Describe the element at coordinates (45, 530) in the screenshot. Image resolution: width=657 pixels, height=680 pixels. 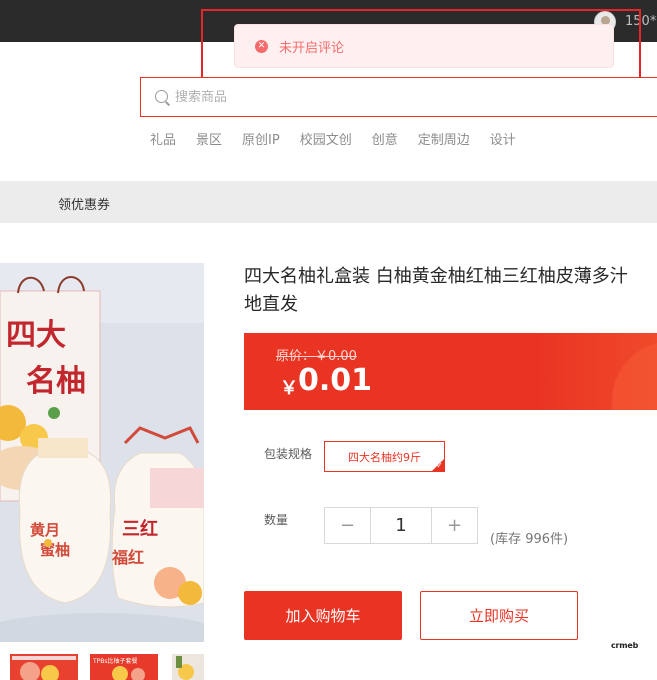
I see `svg-text: 黄月` at that location.